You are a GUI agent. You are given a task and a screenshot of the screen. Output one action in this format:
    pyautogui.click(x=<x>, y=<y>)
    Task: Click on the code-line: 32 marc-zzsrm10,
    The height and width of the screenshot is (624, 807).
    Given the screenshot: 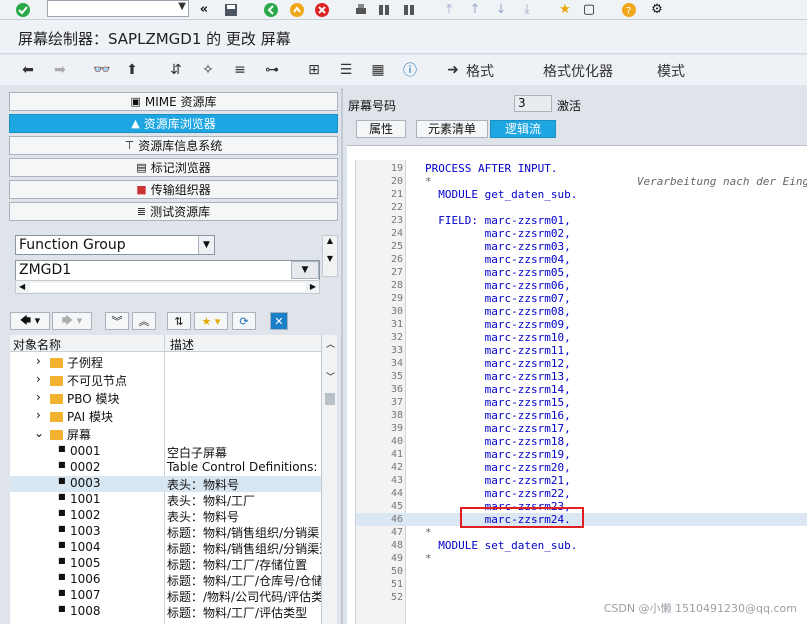 What is the action you would take?
    pyautogui.click(x=581, y=337)
    